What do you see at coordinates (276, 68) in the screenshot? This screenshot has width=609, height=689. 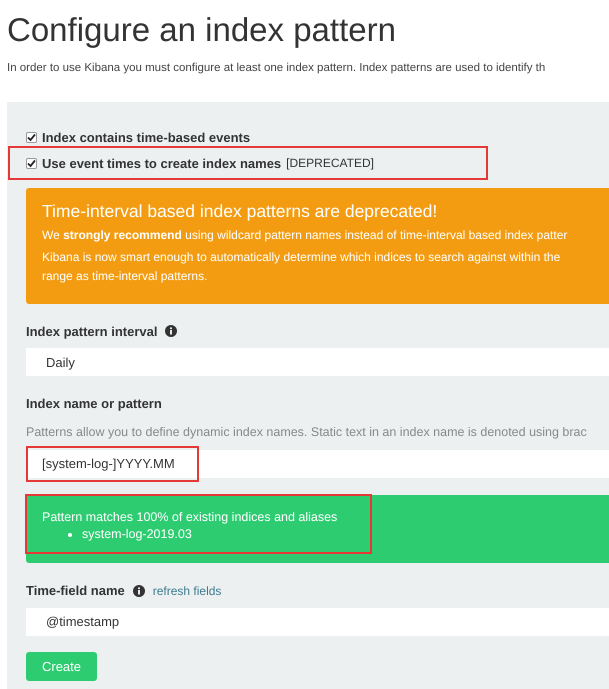 I see `intro-text: In order to use Kibana you must configure at least one index pattern. Index patterns are used to identify th` at bounding box center [276, 68].